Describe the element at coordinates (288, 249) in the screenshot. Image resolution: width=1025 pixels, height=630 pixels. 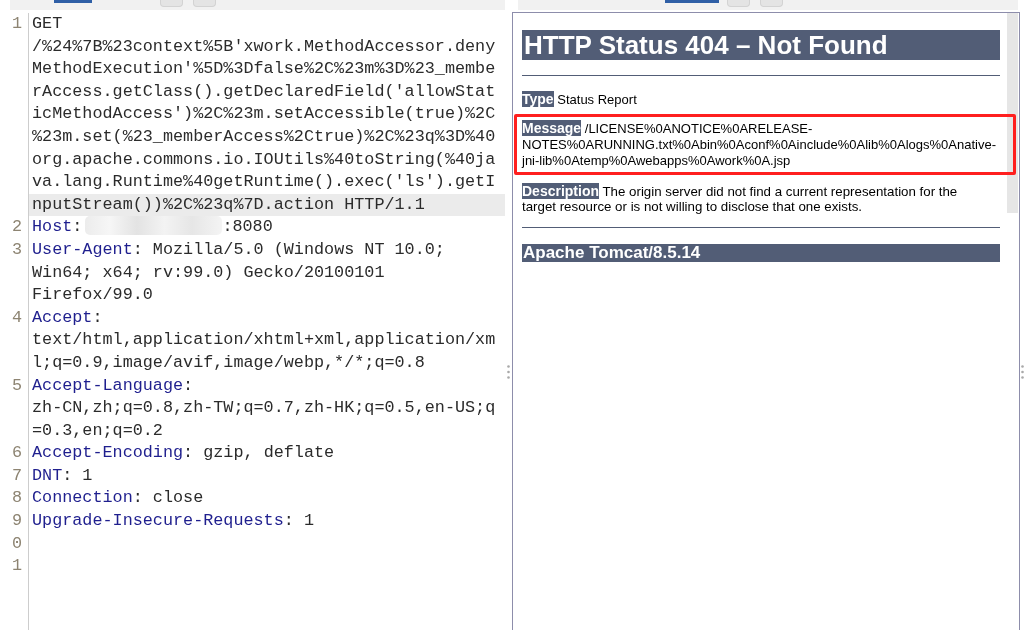
I see `header-value: : Mozilla/5.0 (Windows NT 10.0;` at that location.